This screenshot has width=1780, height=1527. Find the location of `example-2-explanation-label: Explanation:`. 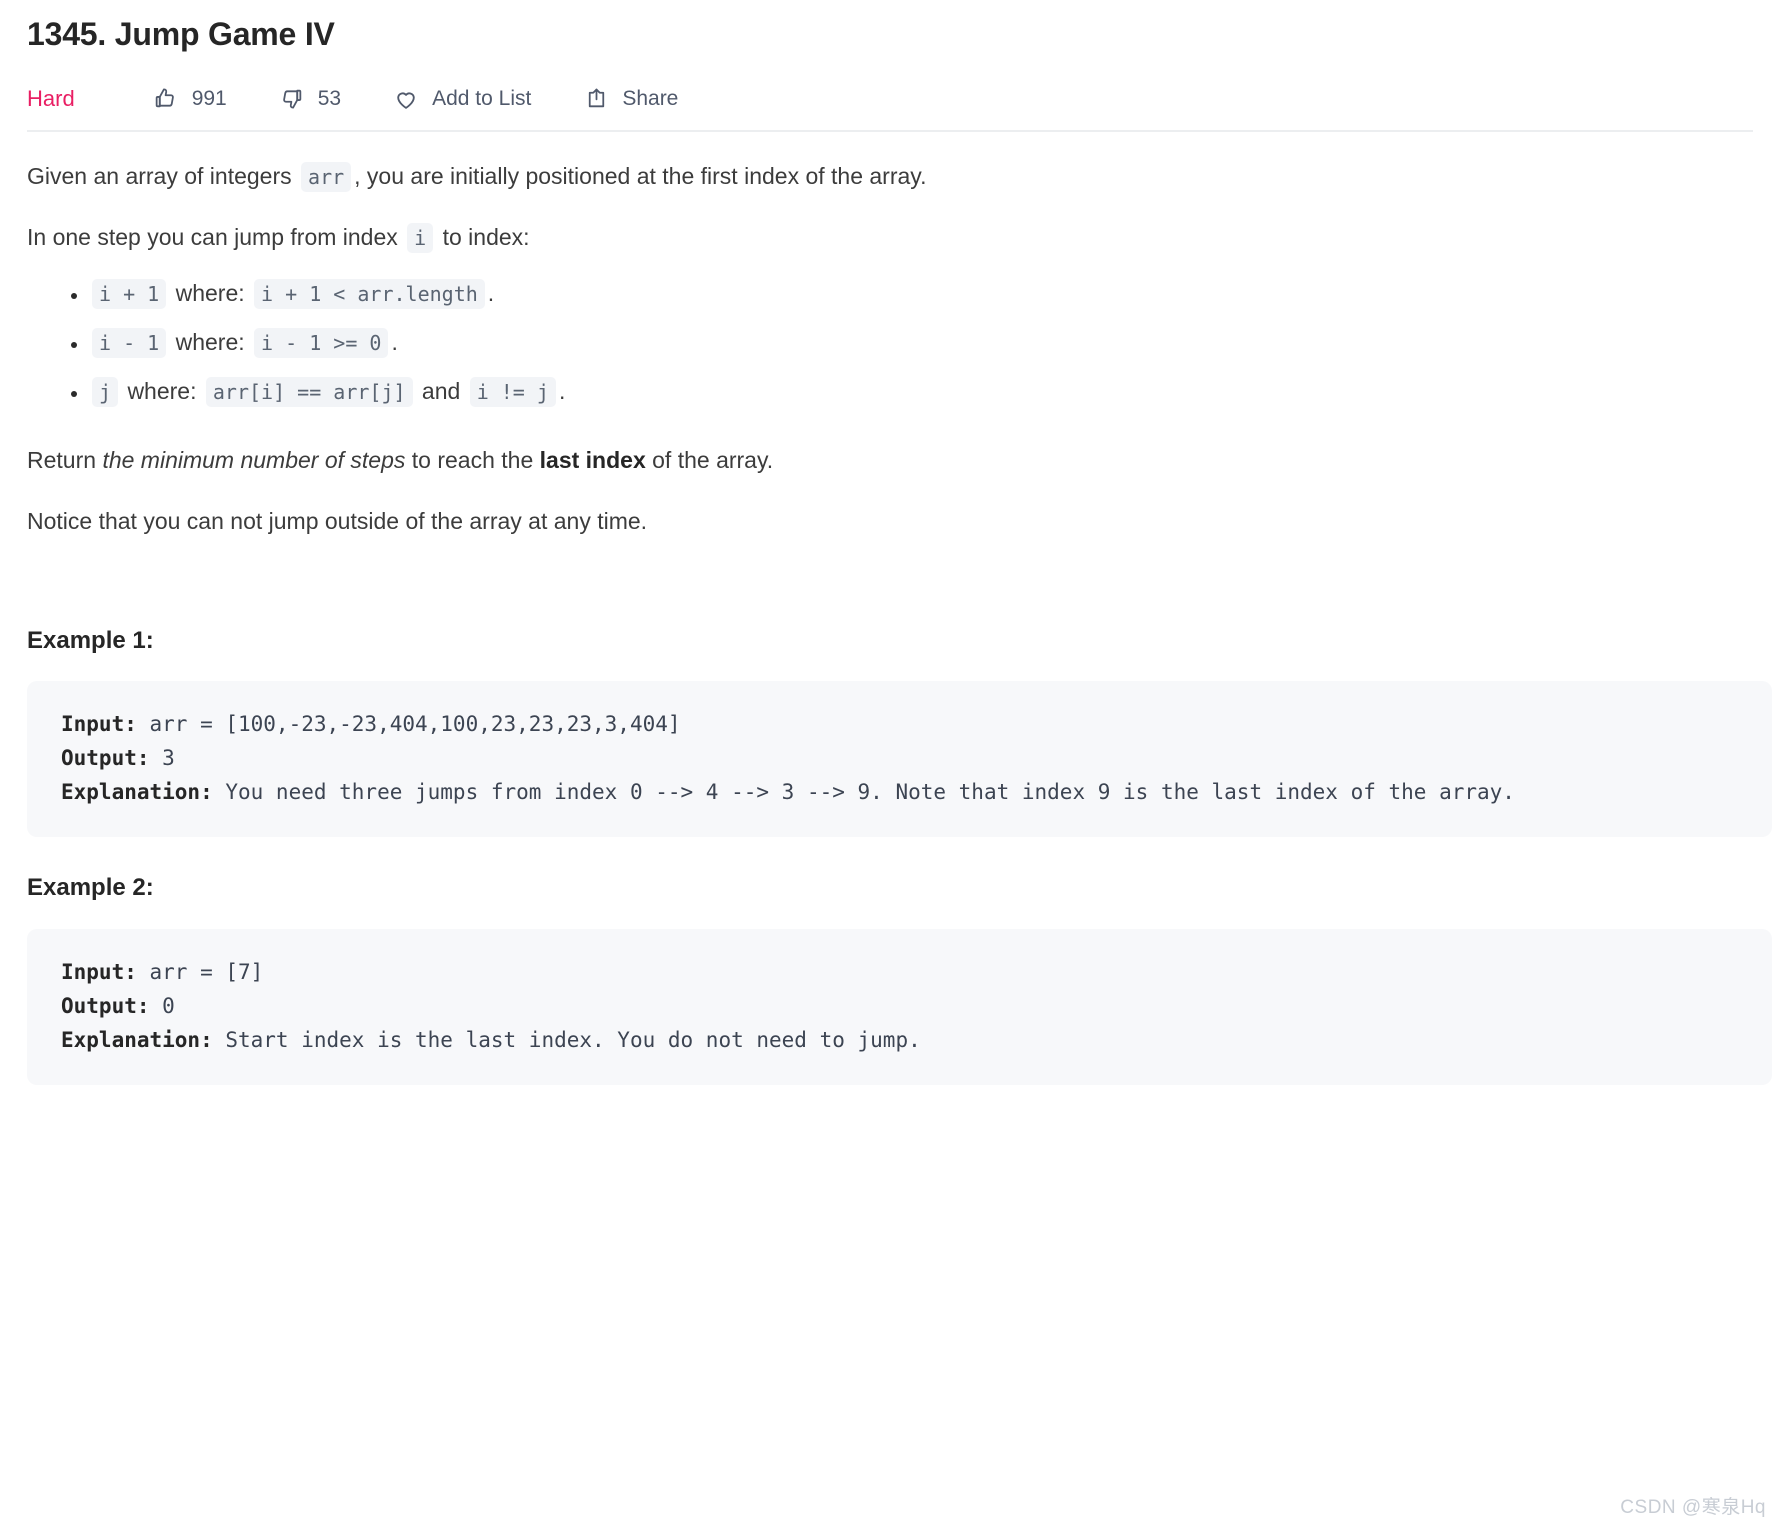

example-2-explanation-label: Explanation: is located at coordinates (137, 1039).